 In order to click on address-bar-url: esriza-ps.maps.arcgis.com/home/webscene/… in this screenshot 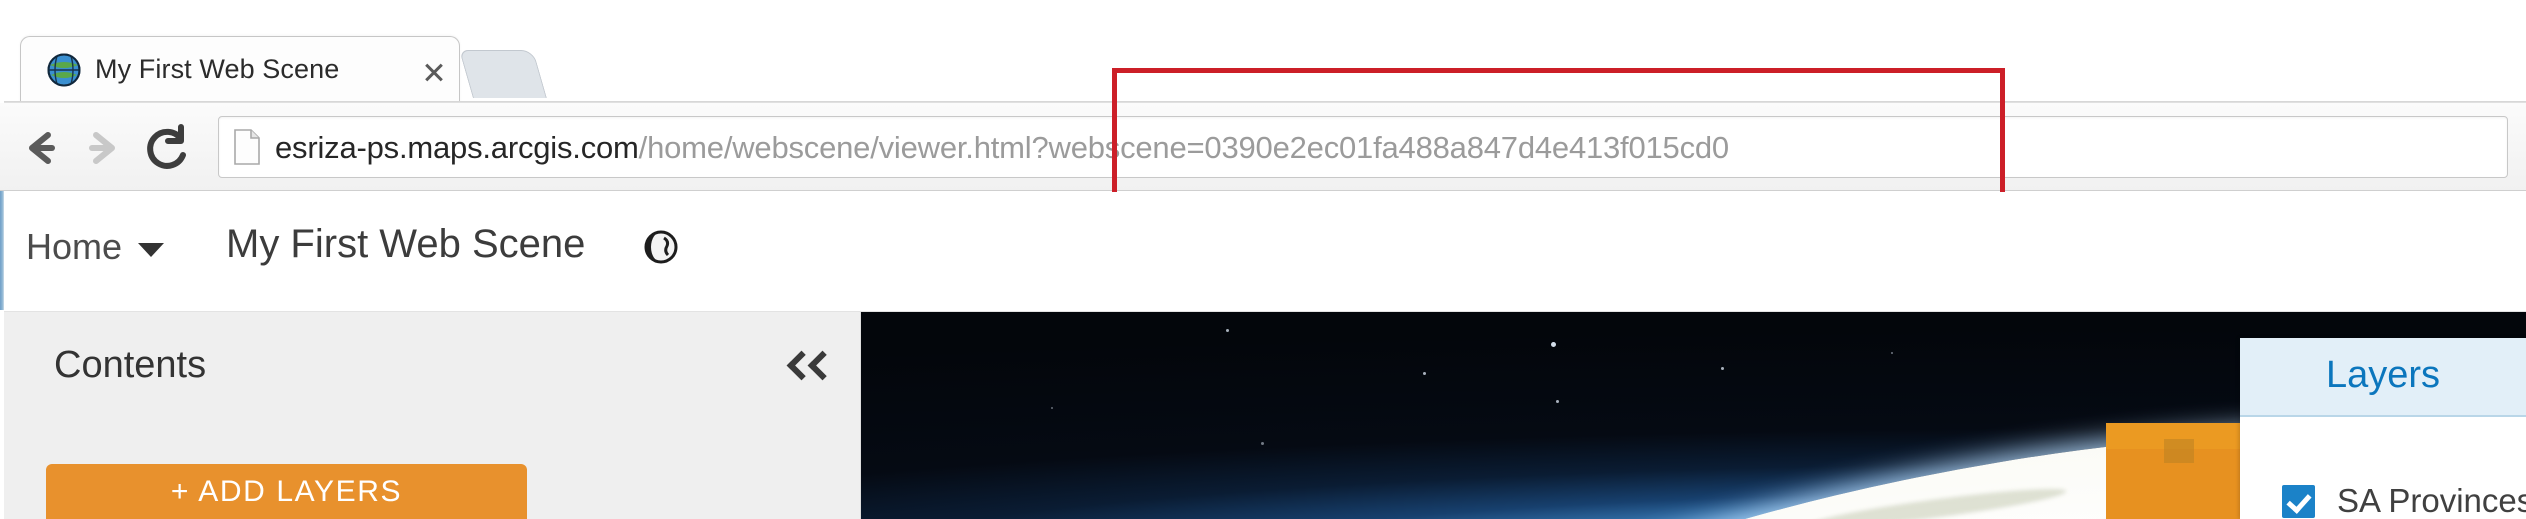, I will do `click(1002, 148)`.